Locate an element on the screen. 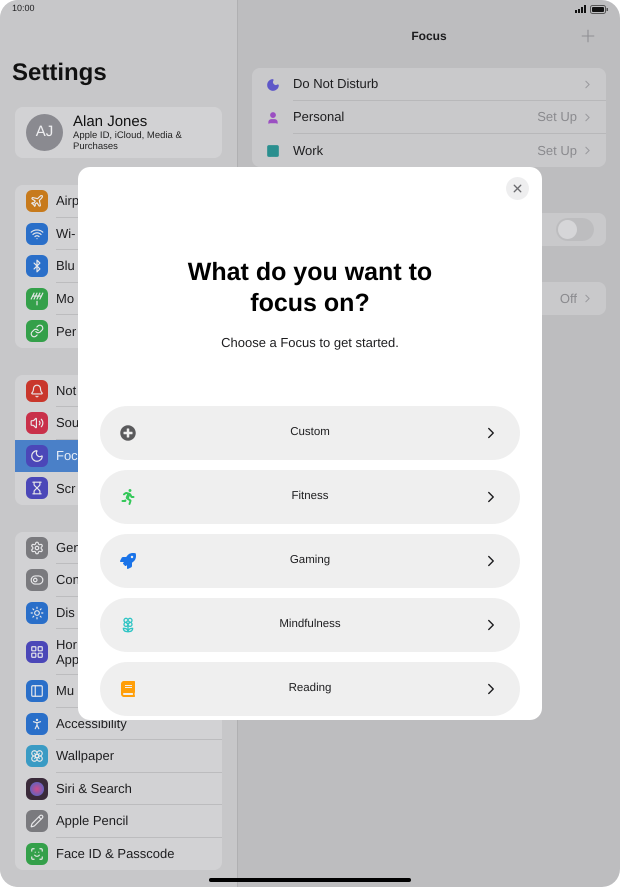 This screenshot has width=620, height=887. dialog-title: What do you want to focus on? is located at coordinates (310, 288).